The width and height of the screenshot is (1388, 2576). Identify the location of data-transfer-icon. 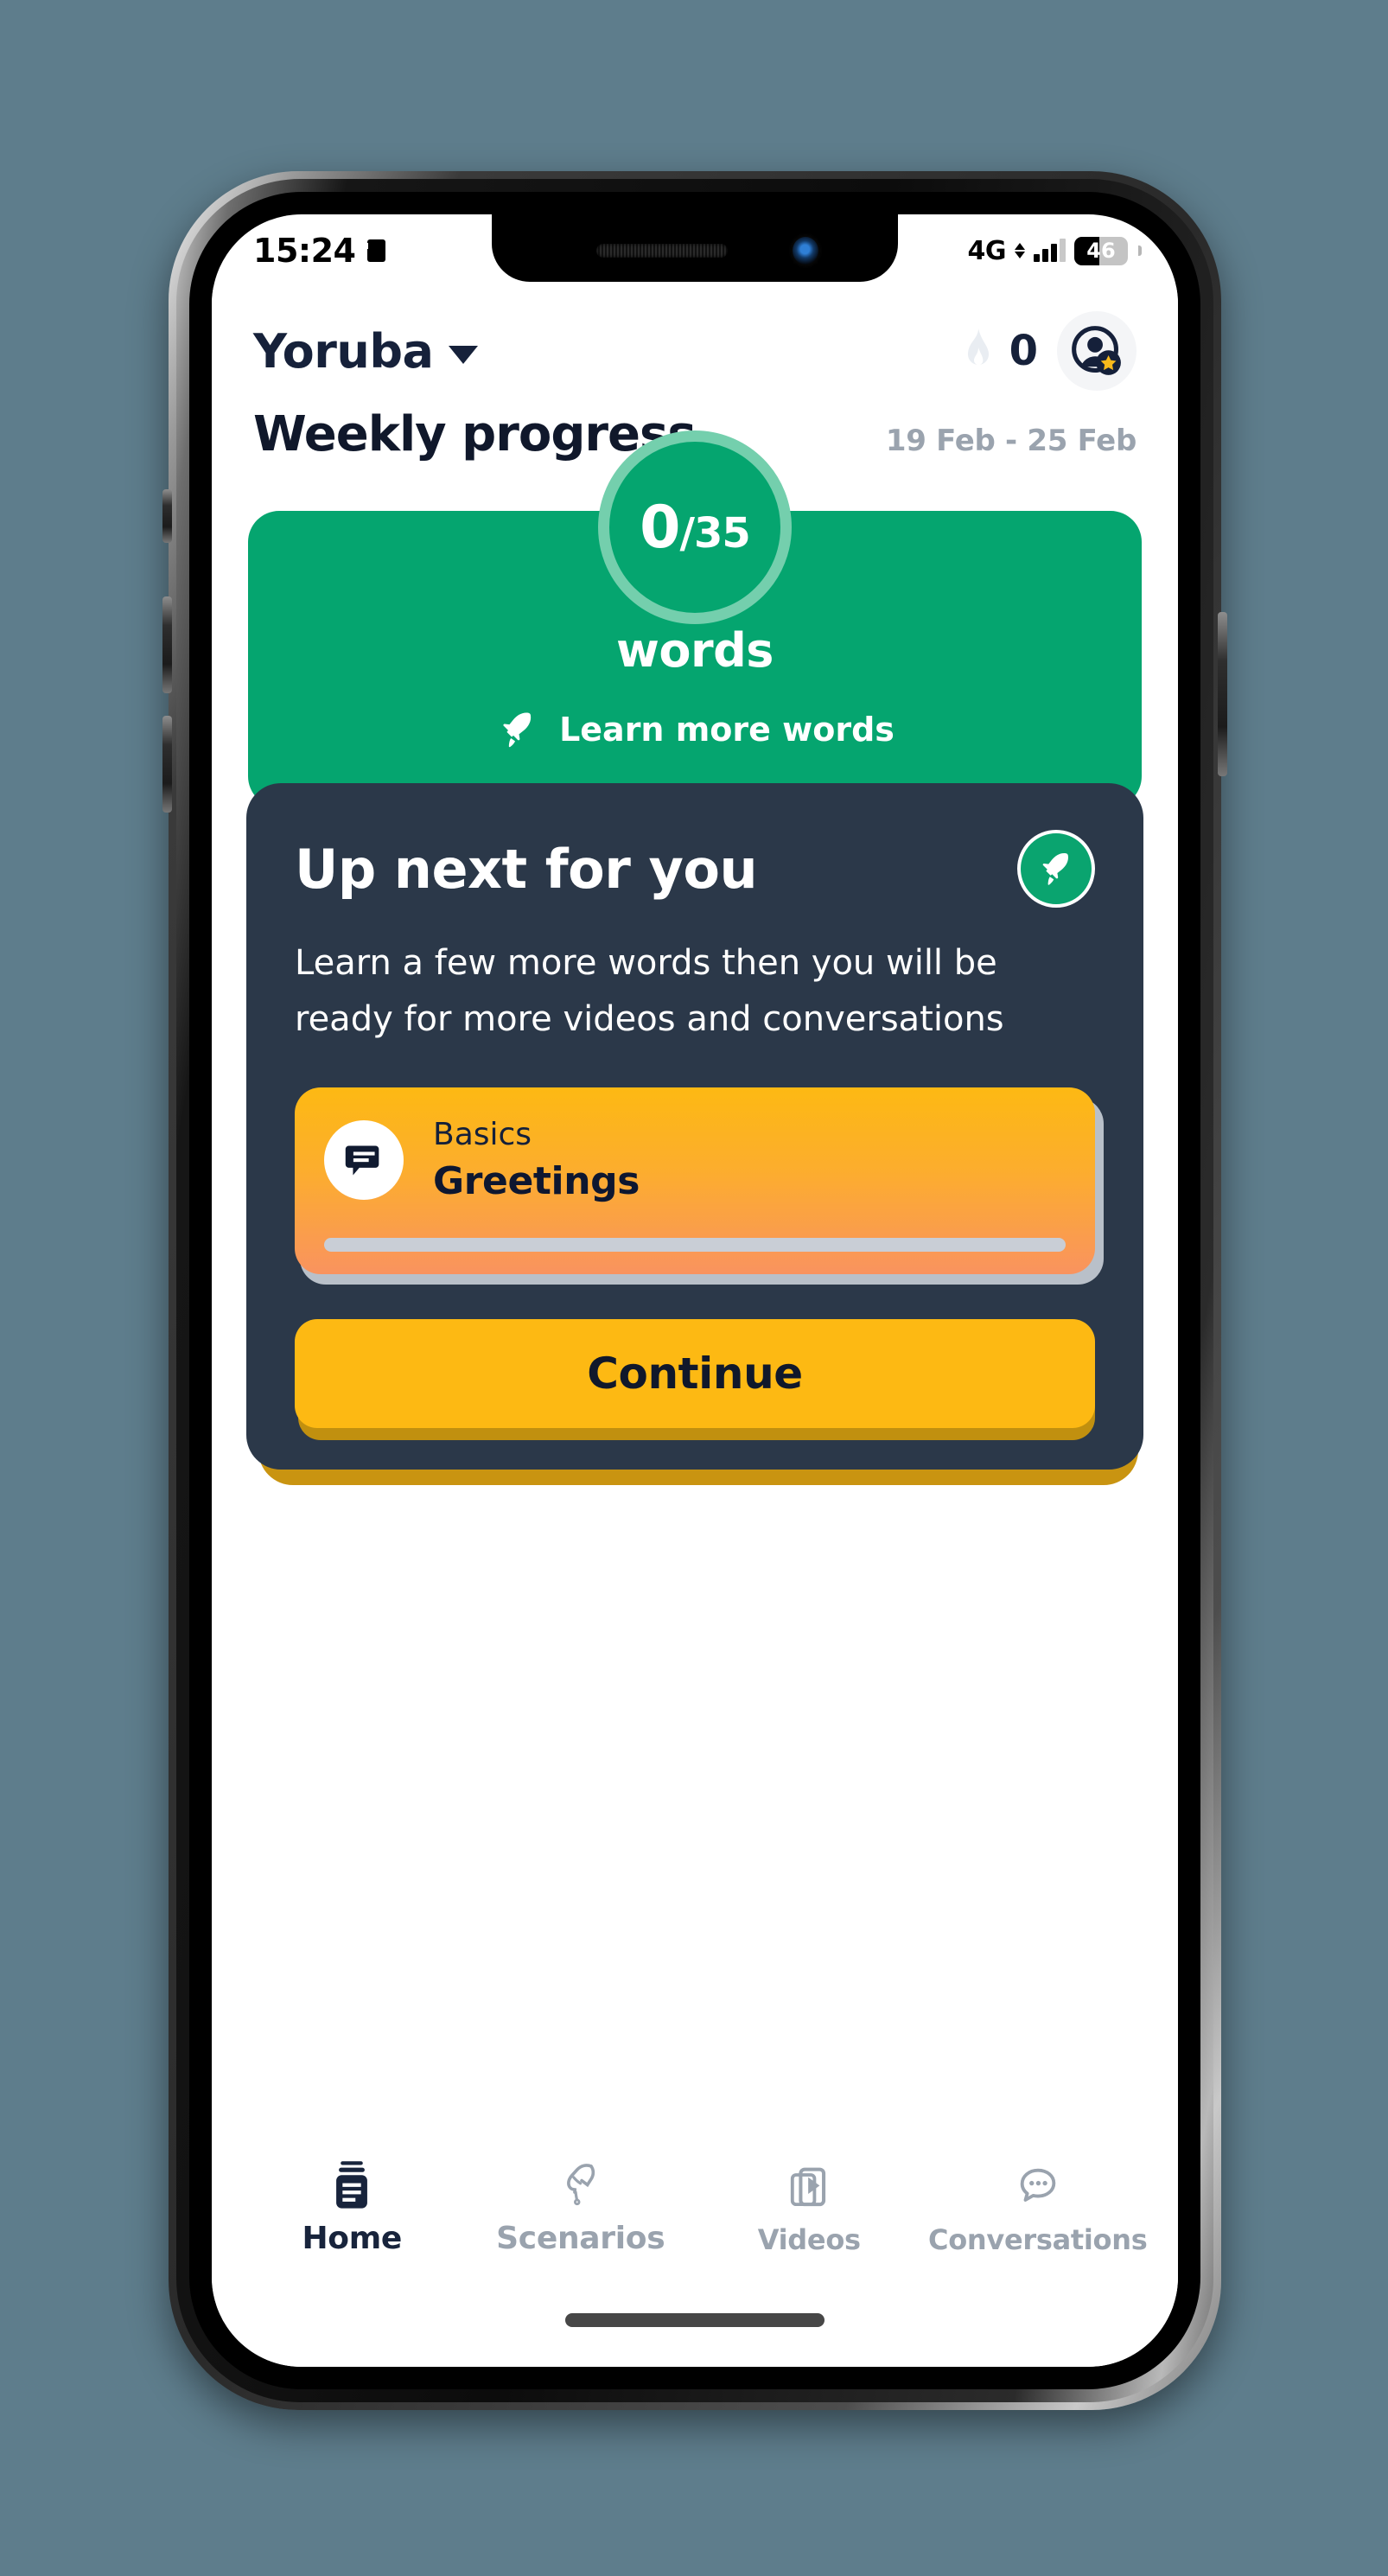
(1020, 250).